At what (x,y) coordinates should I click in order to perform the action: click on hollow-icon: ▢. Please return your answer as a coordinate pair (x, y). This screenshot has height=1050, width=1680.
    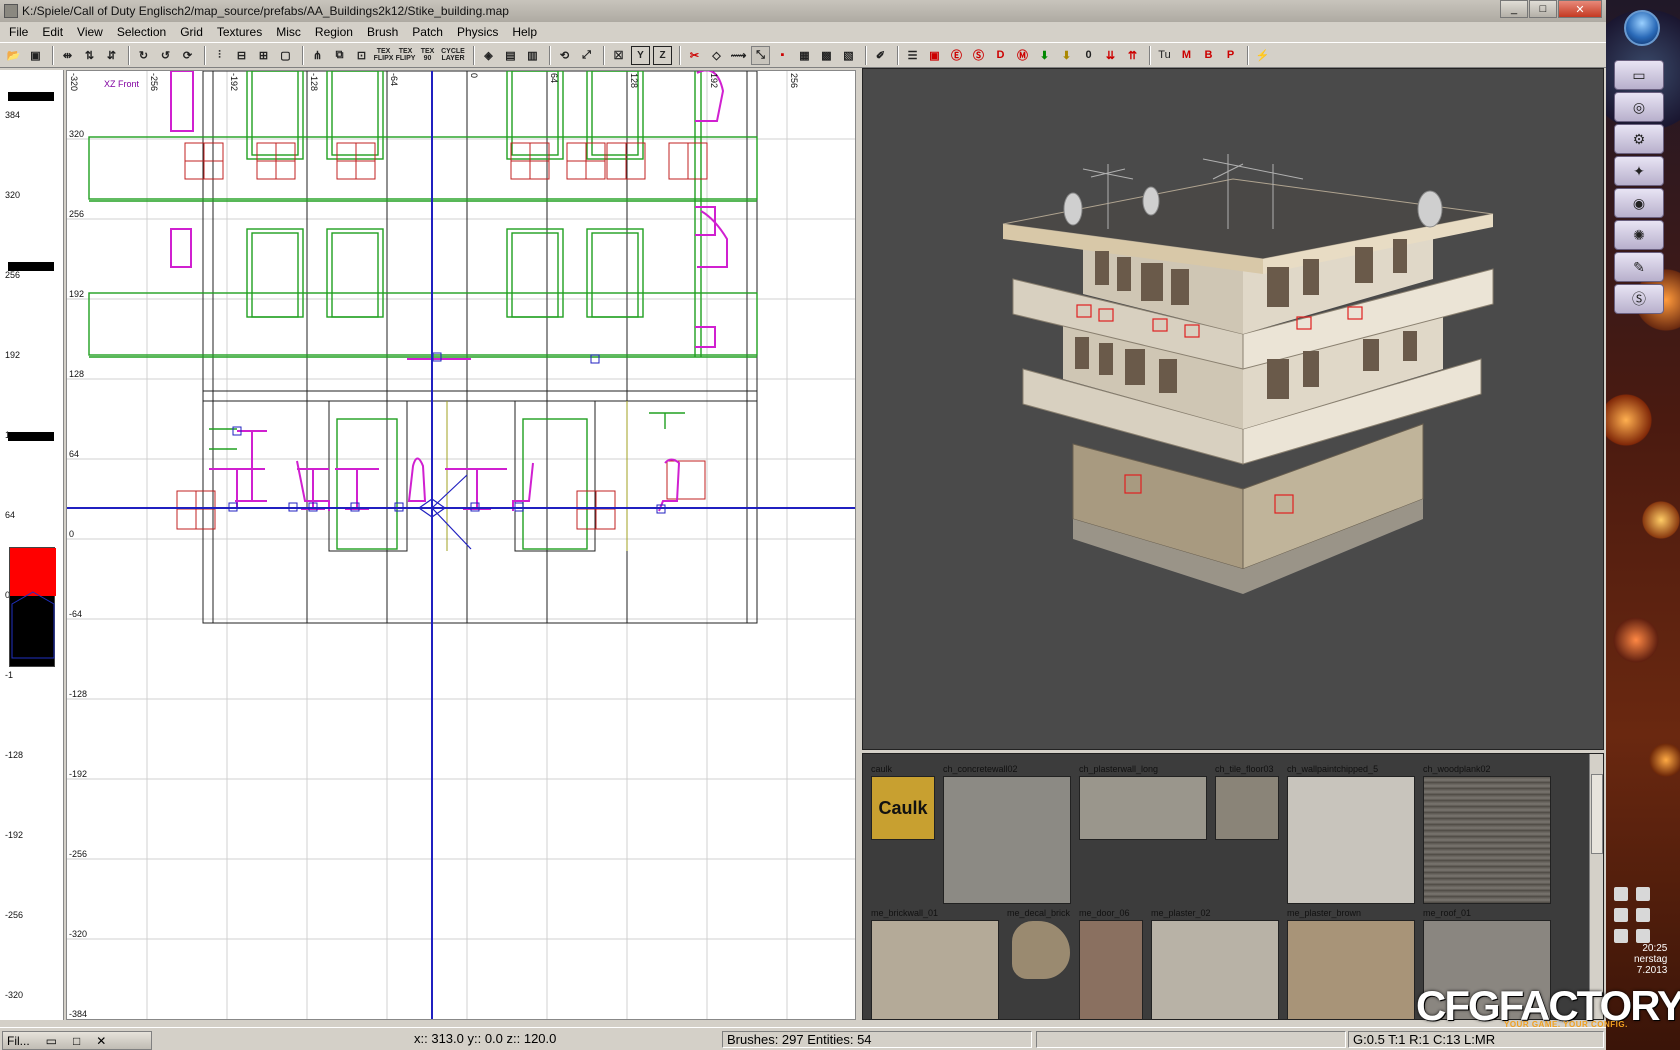
    Looking at the image, I should click on (285, 55).